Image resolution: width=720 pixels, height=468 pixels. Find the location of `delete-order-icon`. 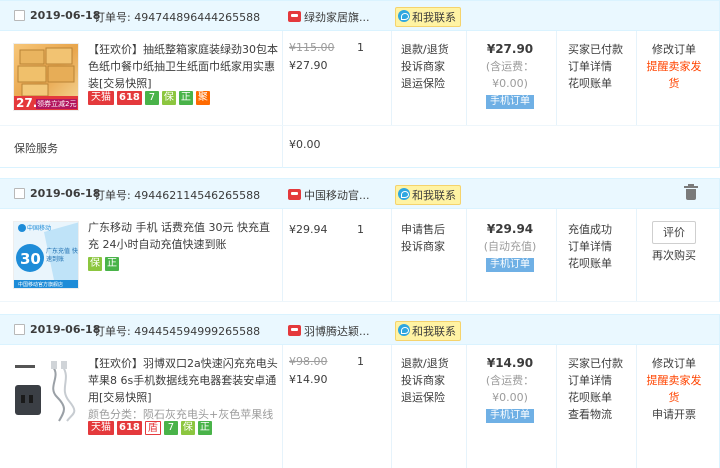

delete-order-icon is located at coordinates (691, 192).